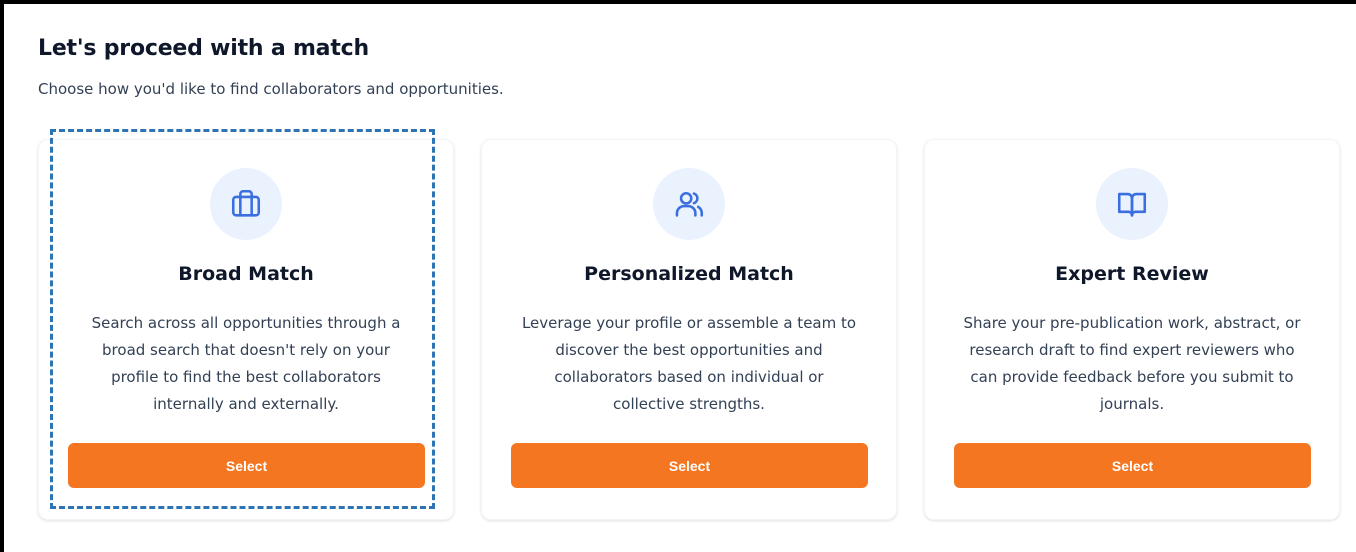 The height and width of the screenshot is (552, 1356). What do you see at coordinates (1132, 204) in the screenshot?
I see `book-open-icon` at bounding box center [1132, 204].